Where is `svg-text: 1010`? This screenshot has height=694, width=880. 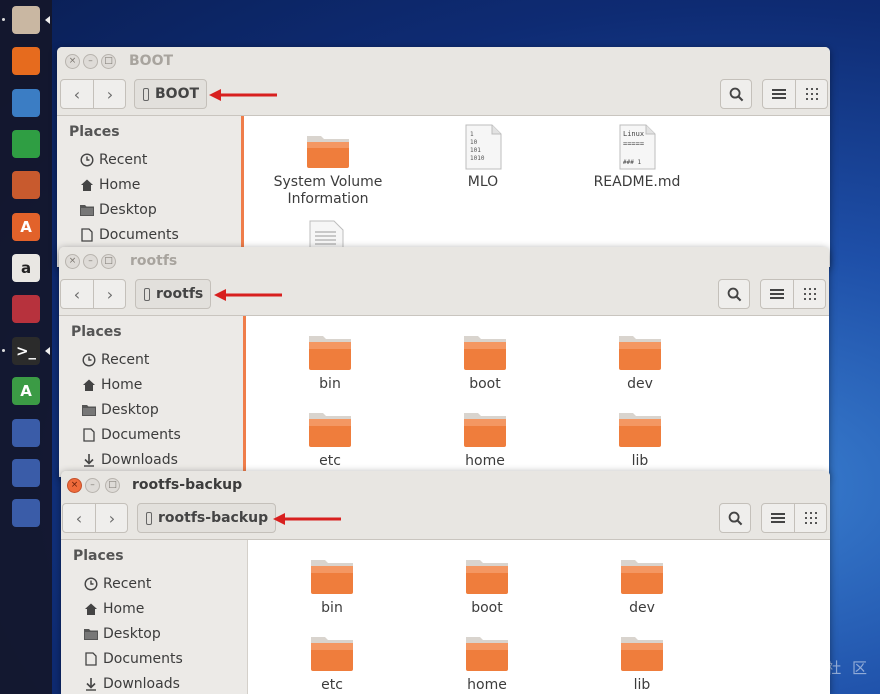 svg-text: 1010 is located at coordinates (477, 158).